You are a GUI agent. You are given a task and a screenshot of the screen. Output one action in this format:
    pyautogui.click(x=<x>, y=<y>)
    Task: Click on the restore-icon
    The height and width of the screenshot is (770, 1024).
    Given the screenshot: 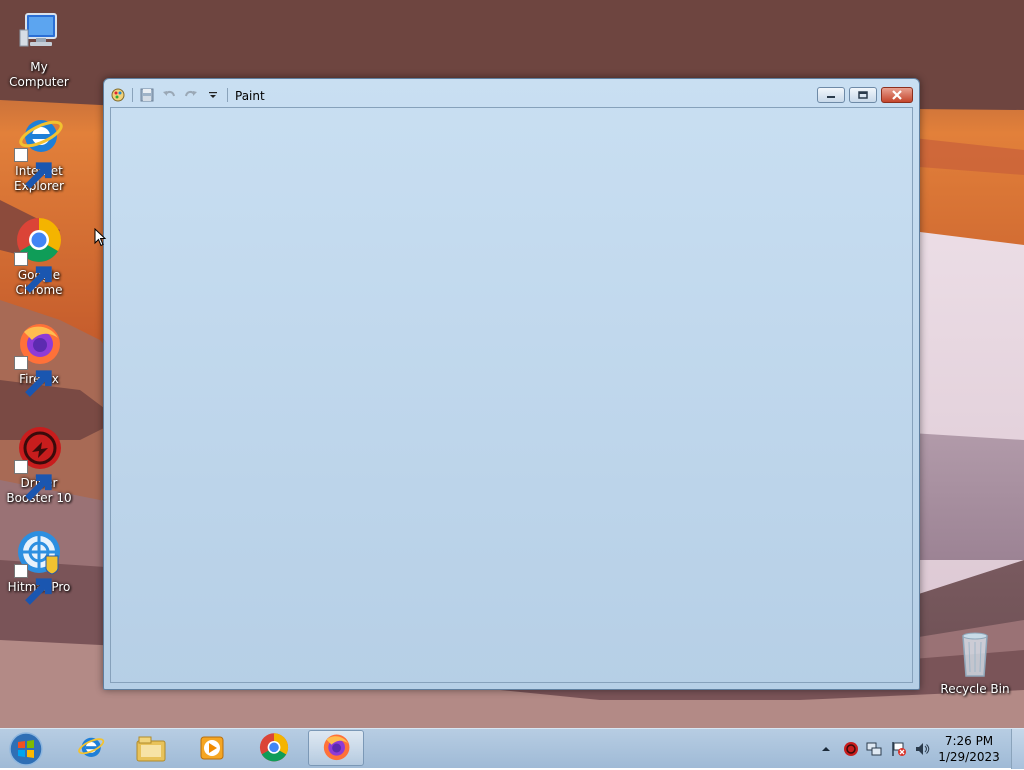 What is the action you would take?
    pyautogui.click(x=863, y=95)
    